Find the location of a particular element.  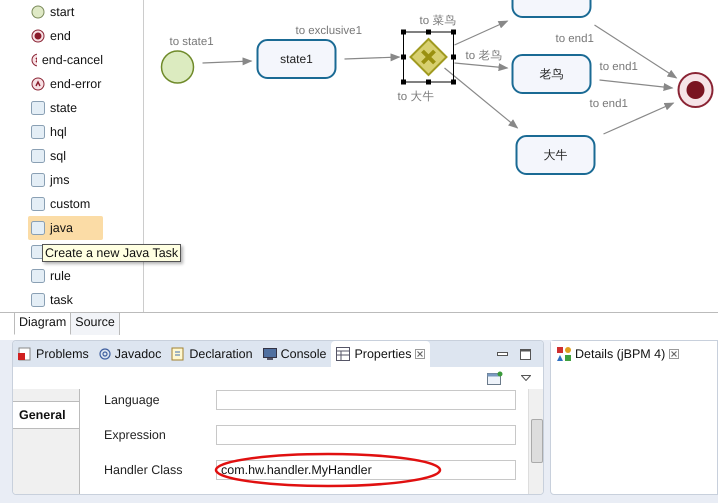

transition-label: to exclusive1 is located at coordinates (329, 31).